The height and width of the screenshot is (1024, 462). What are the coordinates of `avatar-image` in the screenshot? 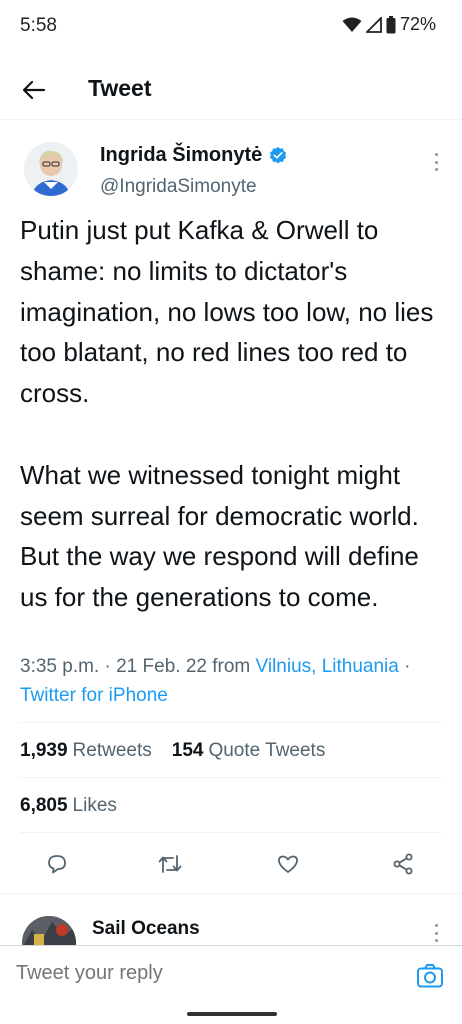 It's located at (51, 169).